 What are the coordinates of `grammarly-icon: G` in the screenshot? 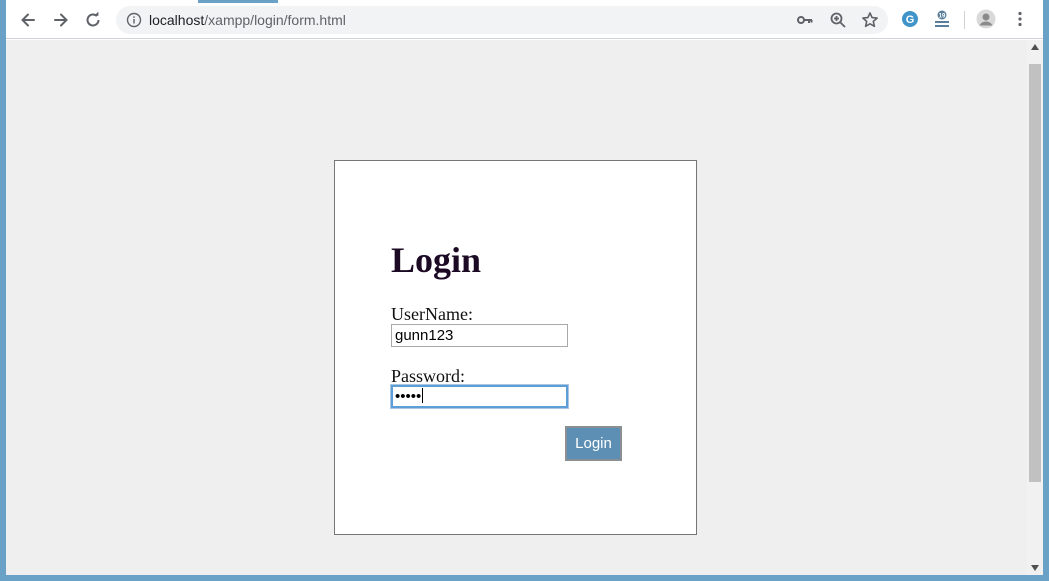 It's located at (910, 19).